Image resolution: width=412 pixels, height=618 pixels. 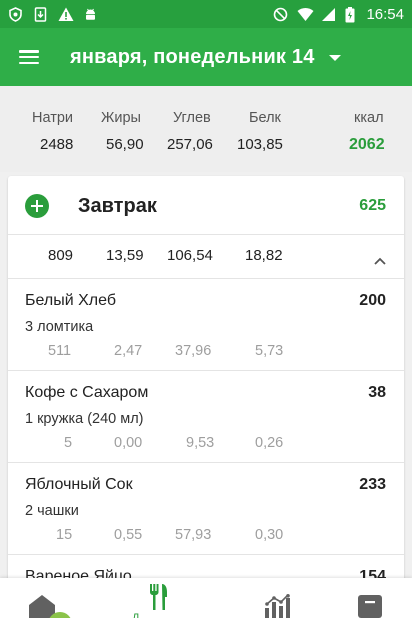 What do you see at coordinates (269, 535) in the screenshot?
I see `food-macro-protein: 0,30` at bounding box center [269, 535].